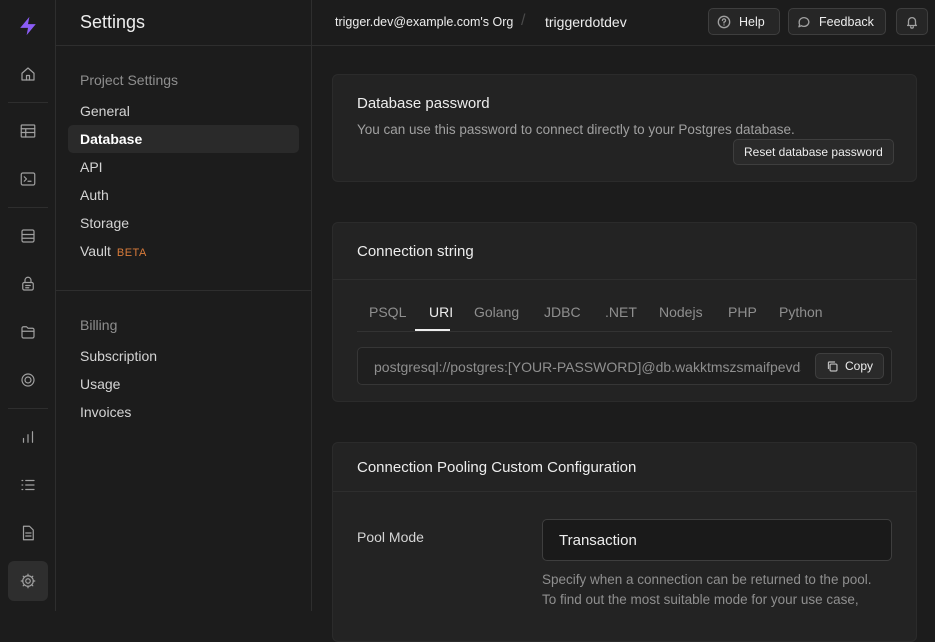  I want to click on icon-rail, so click(28, 305).